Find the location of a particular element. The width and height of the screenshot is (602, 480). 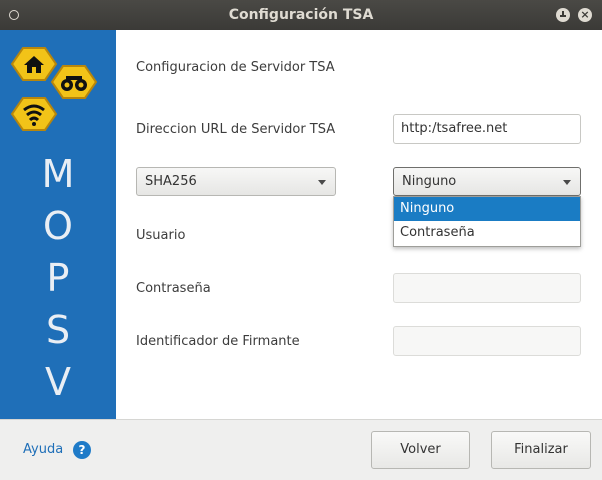

sidebar-letter: M is located at coordinates (58, 174).